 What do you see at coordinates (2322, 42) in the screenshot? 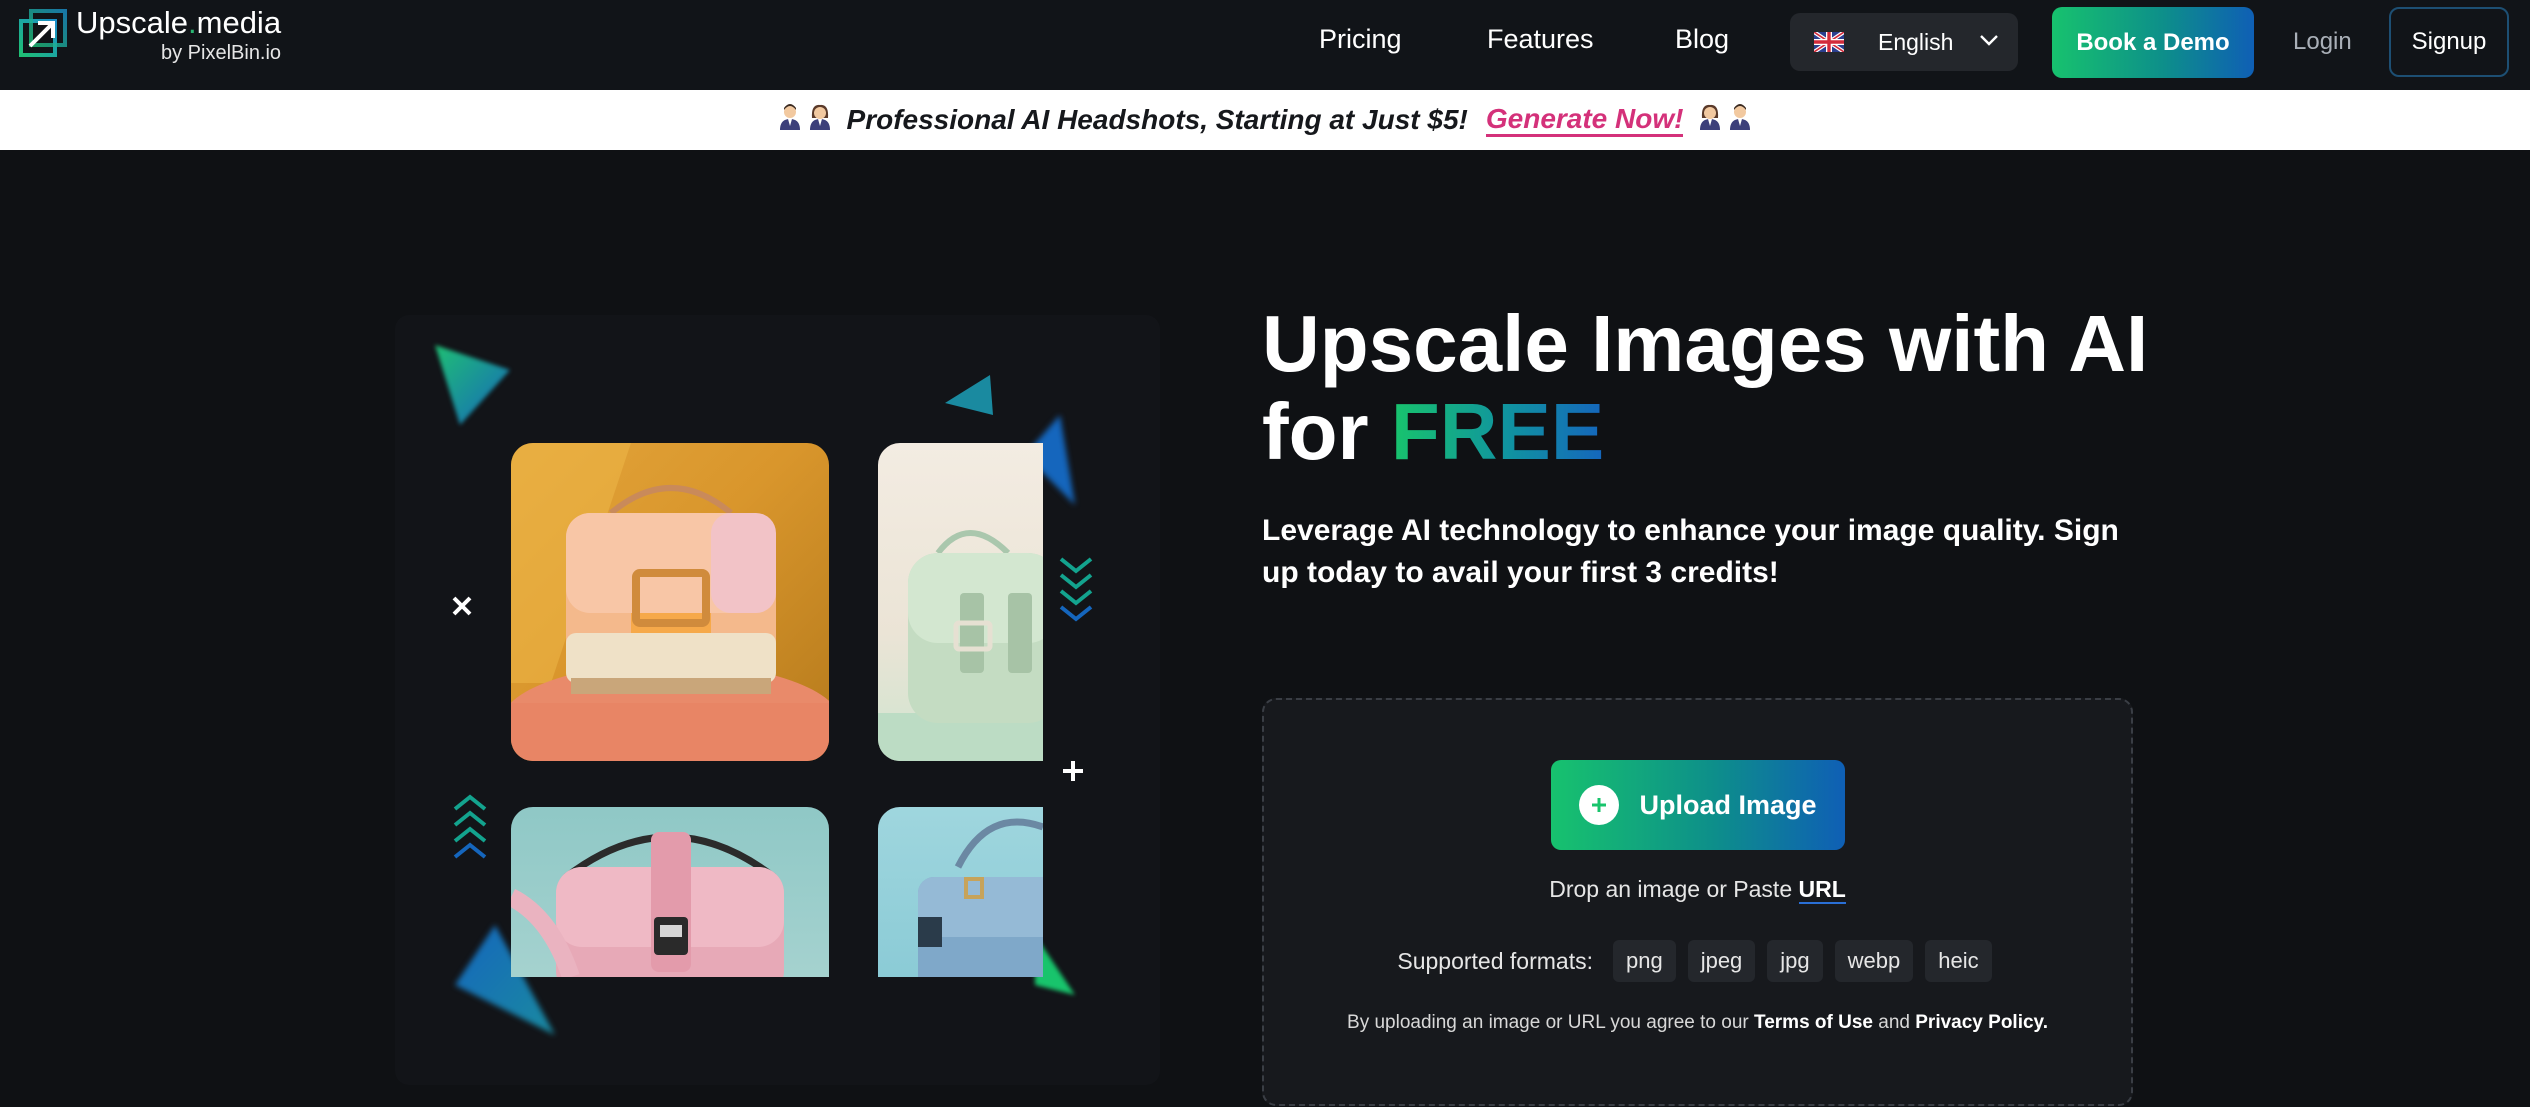
I see `login-link: Login` at bounding box center [2322, 42].